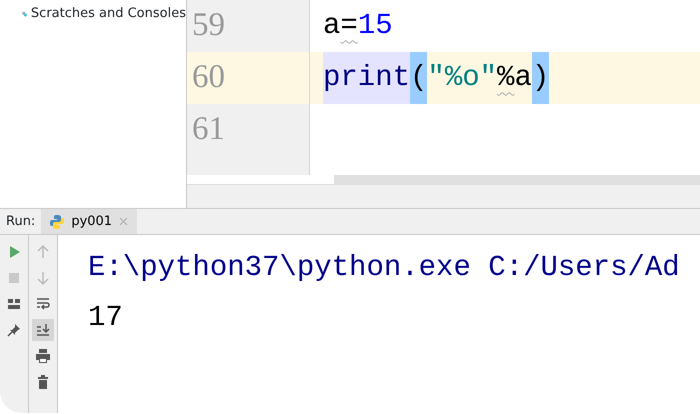 This screenshot has width=700, height=414. I want to click on code-line: a=15, so click(357, 26).